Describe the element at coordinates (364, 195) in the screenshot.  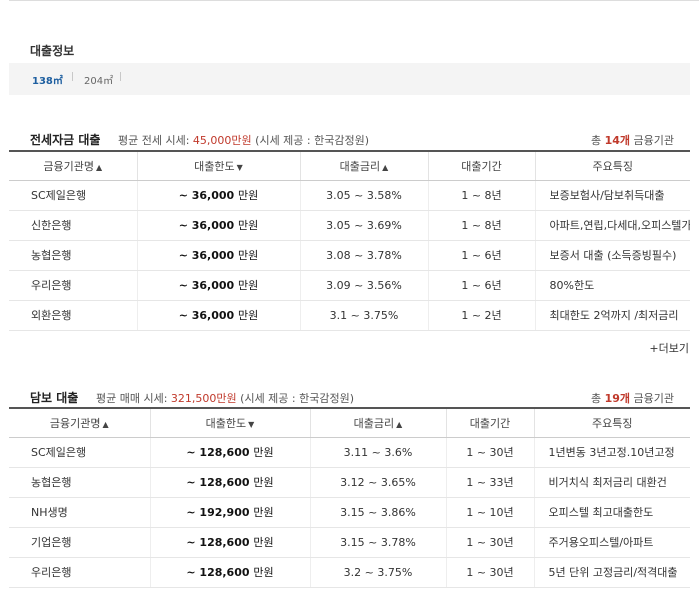
I see `loan-rate: 3.05 ~ 3.58%` at that location.